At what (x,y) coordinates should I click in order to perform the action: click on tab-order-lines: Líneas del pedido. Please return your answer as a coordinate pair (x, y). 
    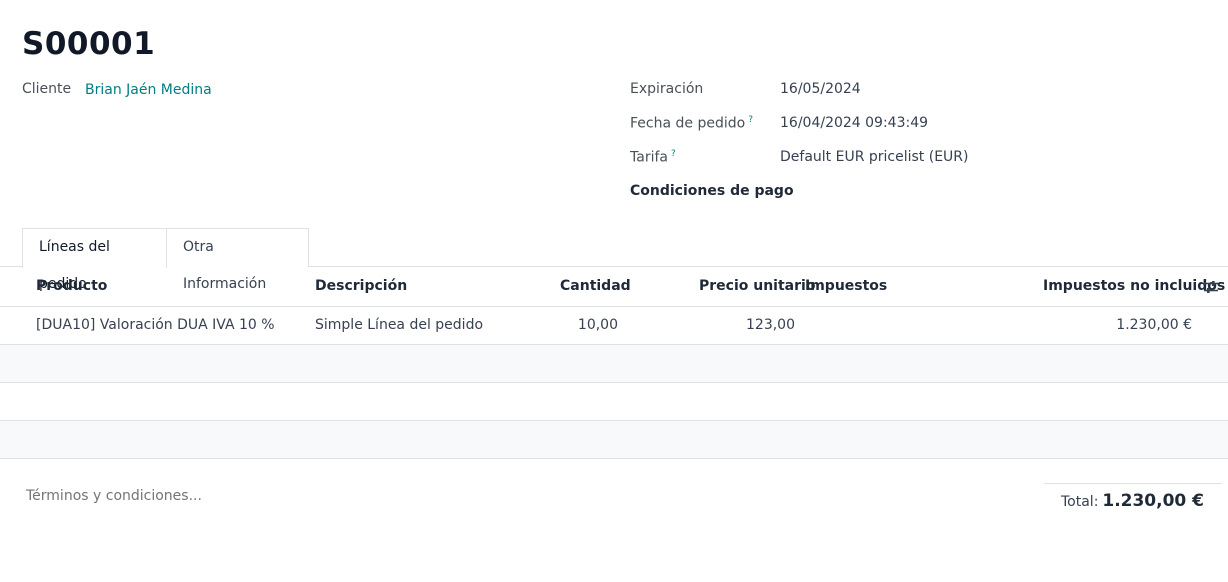
    Looking at the image, I should click on (94, 260).